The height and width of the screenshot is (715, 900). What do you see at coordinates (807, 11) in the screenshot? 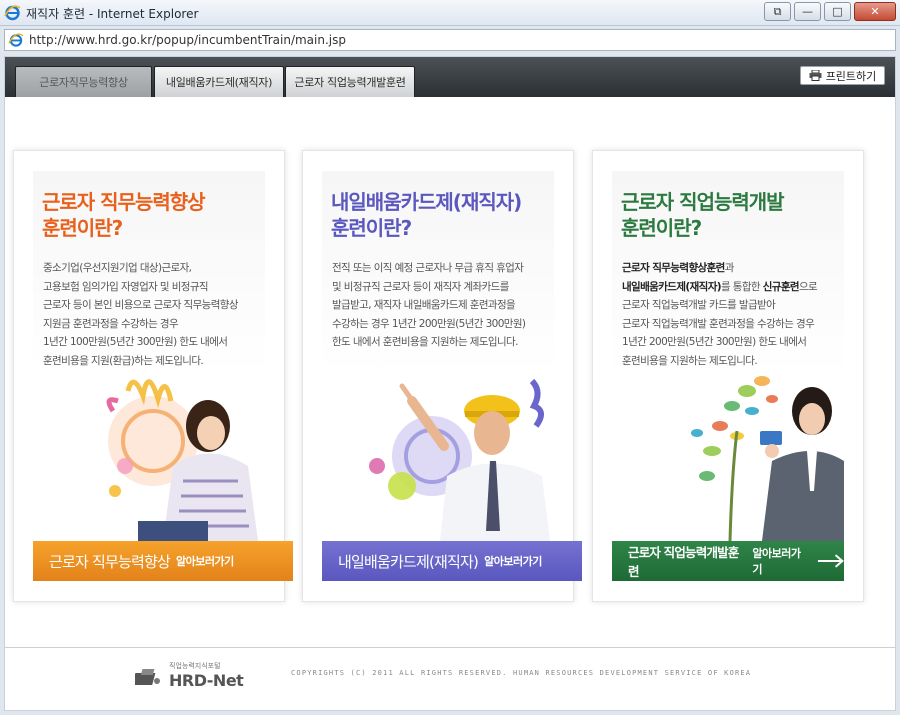
I see `minimize-button: —` at bounding box center [807, 11].